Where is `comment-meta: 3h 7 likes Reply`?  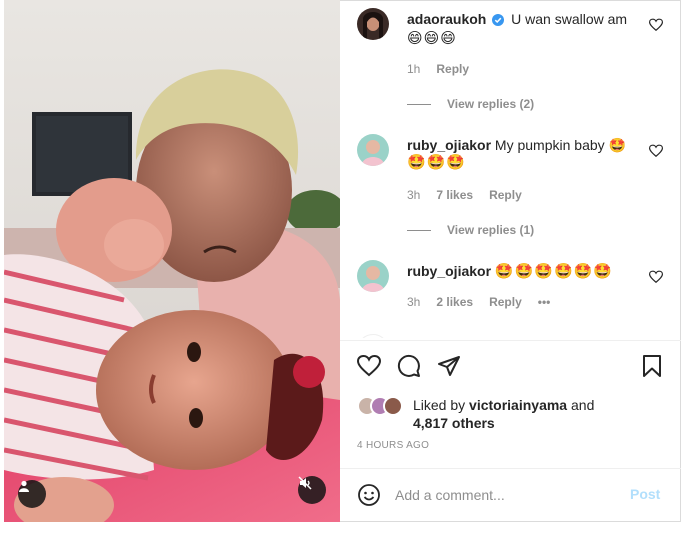
comment-meta: 3h 7 likes Reply is located at coordinates (464, 195).